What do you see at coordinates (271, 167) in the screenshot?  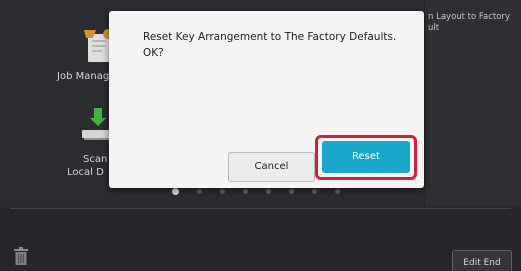 I see `cancel-button: Cancel` at bounding box center [271, 167].